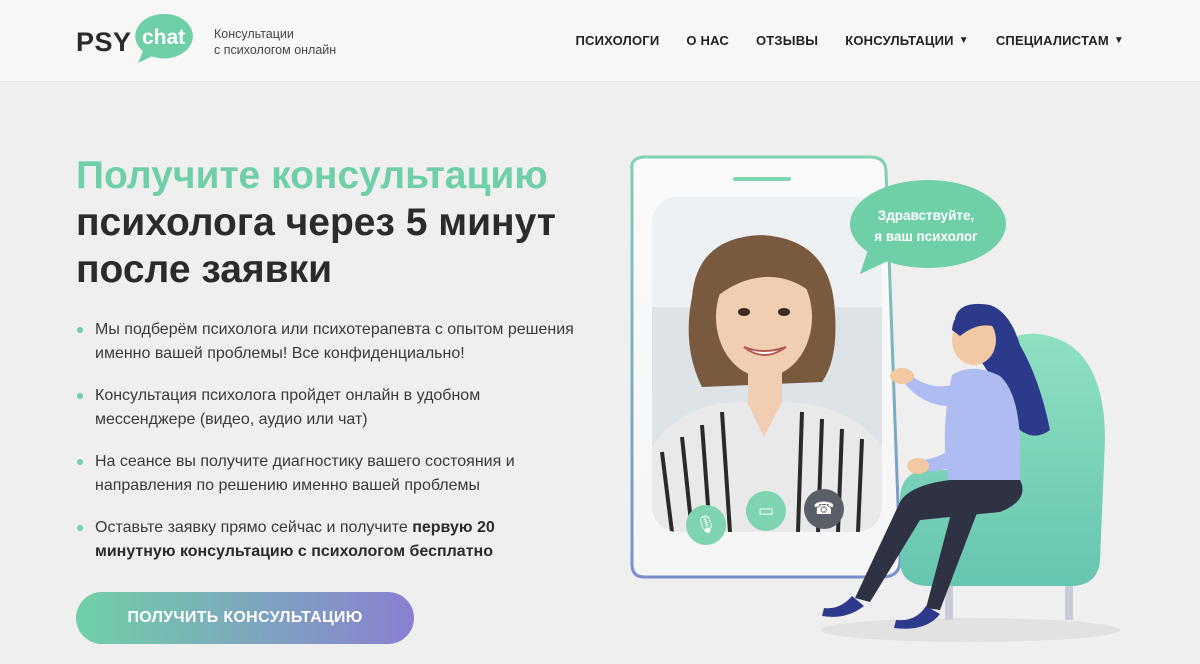 This screenshot has width=1200, height=664. Describe the element at coordinates (275, 50) in the screenshot. I see `tagline-line2: с психологом онлайн` at that location.